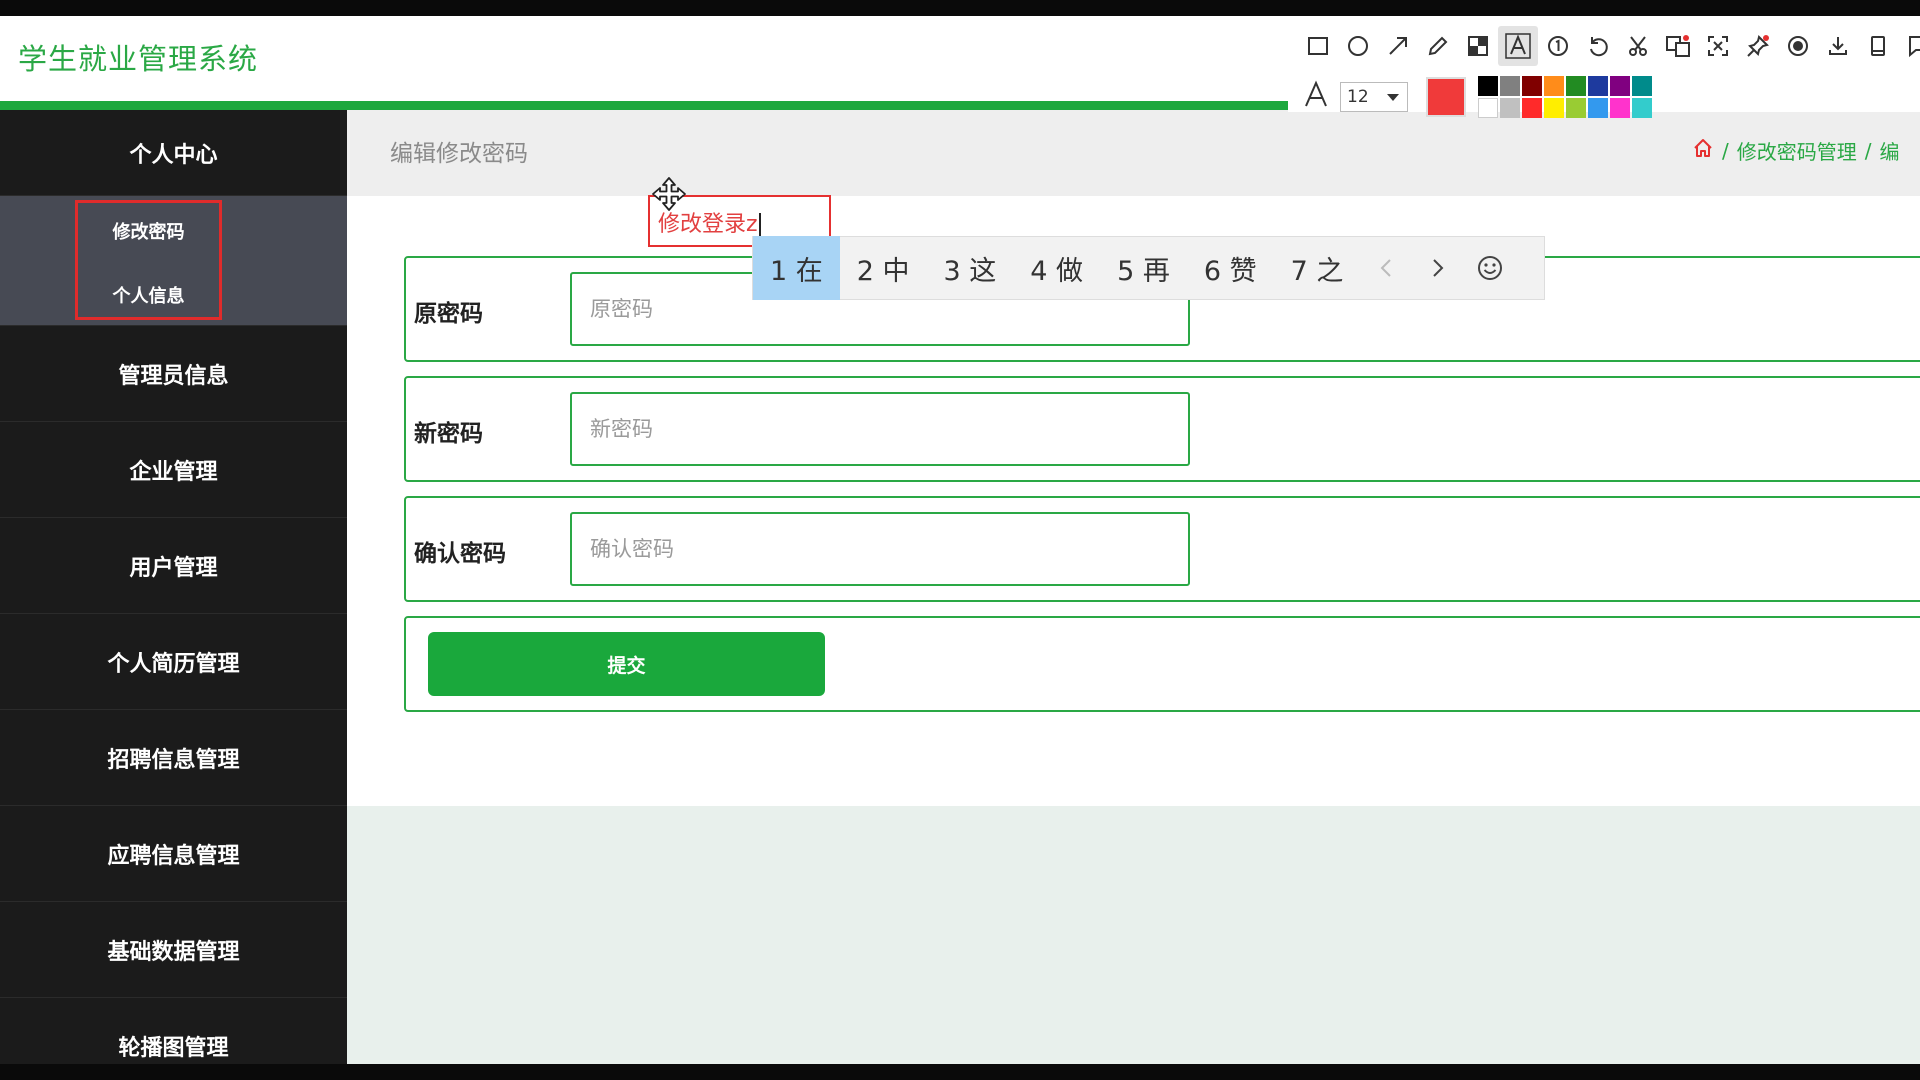  I want to click on tool-row, so click(1609, 46).